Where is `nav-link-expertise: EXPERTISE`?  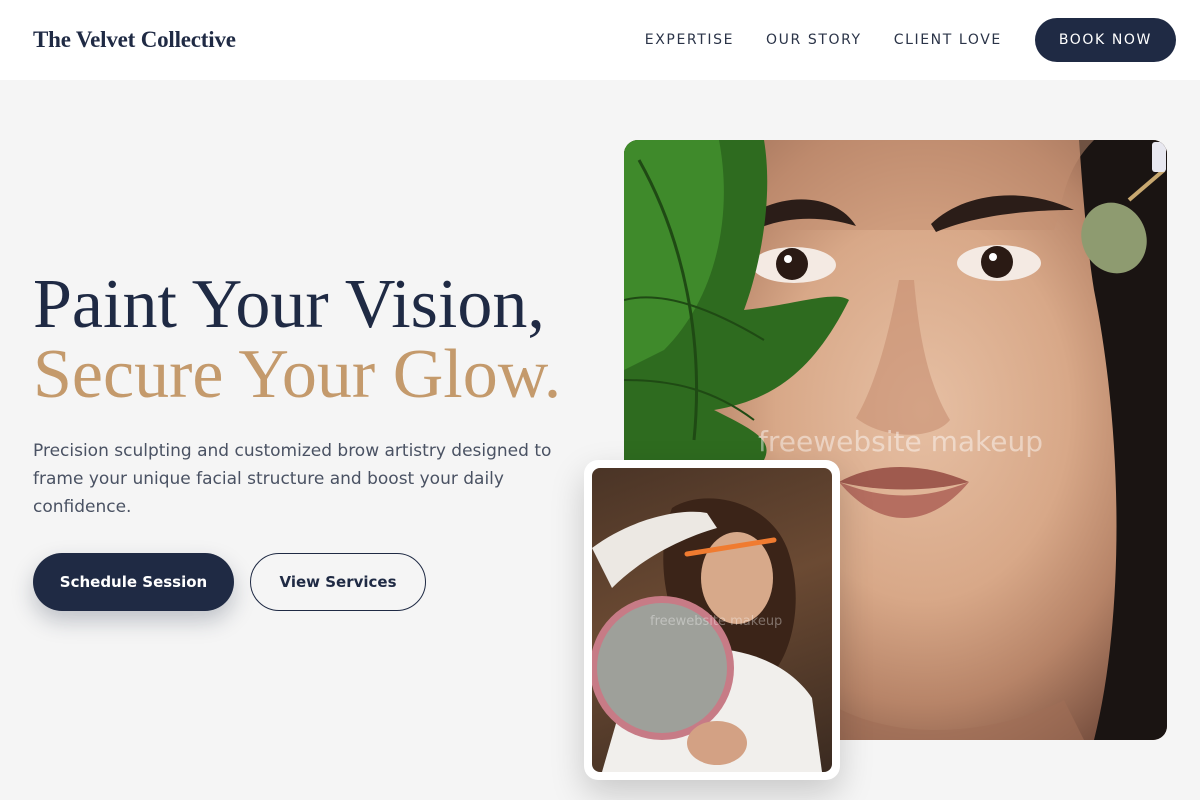 nav-link-expertise: EXPERTISE is located at coordinates (689, 40).